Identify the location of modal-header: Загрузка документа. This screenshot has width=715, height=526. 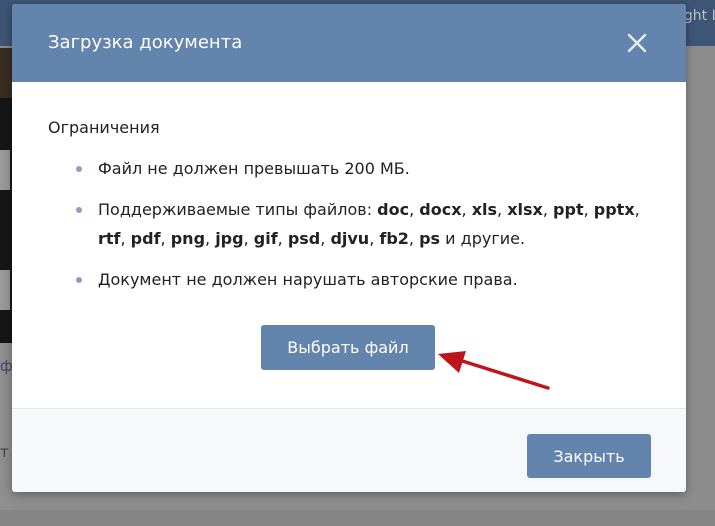
(349, 43).